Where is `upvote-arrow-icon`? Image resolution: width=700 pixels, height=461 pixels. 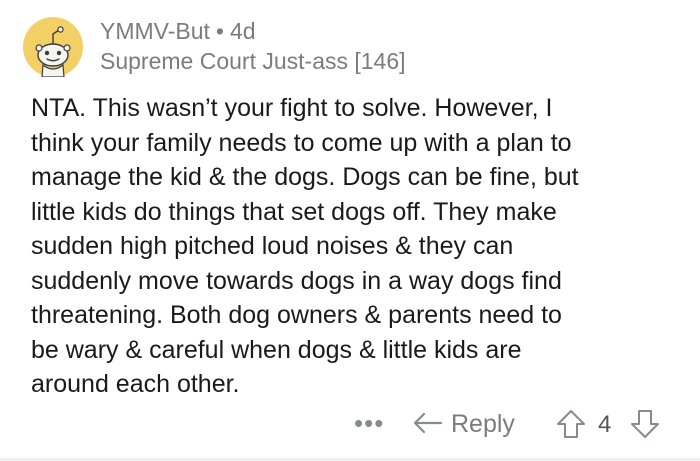
upvote-arrow-icon is located at coordinates (571, 424).